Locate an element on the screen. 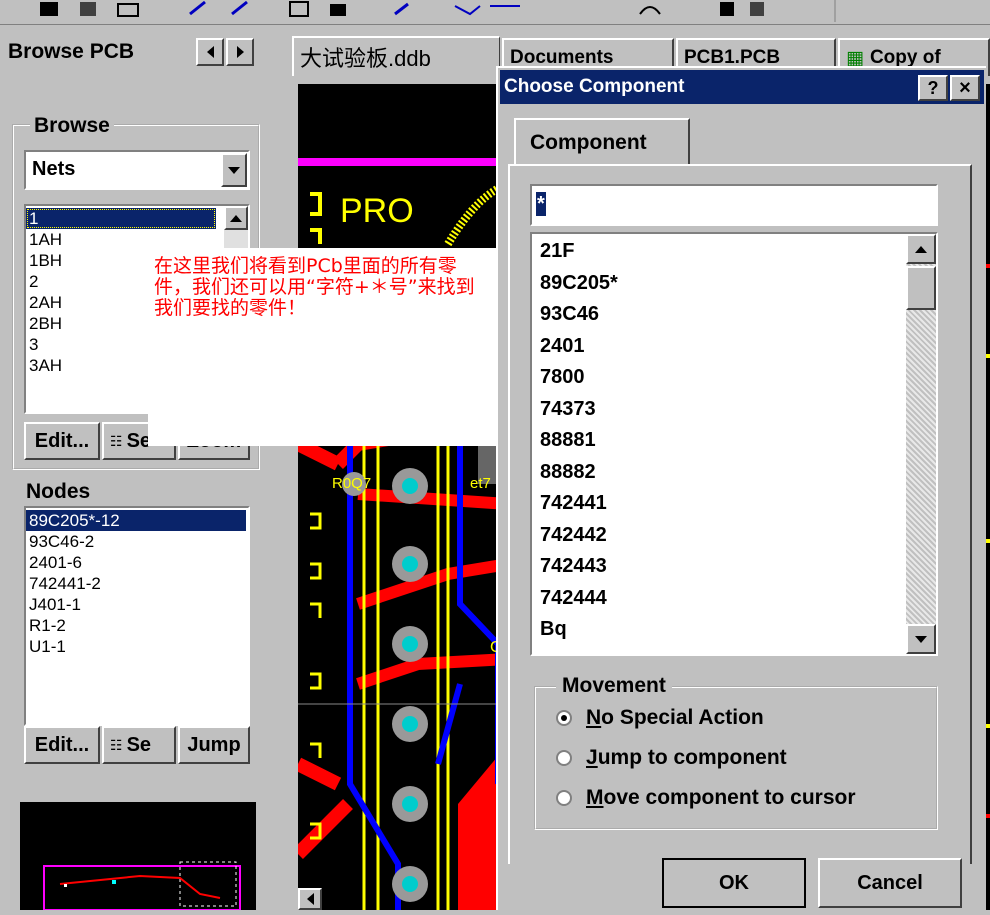  node-list-item: R1-2 is located at coordinates (136, 625).